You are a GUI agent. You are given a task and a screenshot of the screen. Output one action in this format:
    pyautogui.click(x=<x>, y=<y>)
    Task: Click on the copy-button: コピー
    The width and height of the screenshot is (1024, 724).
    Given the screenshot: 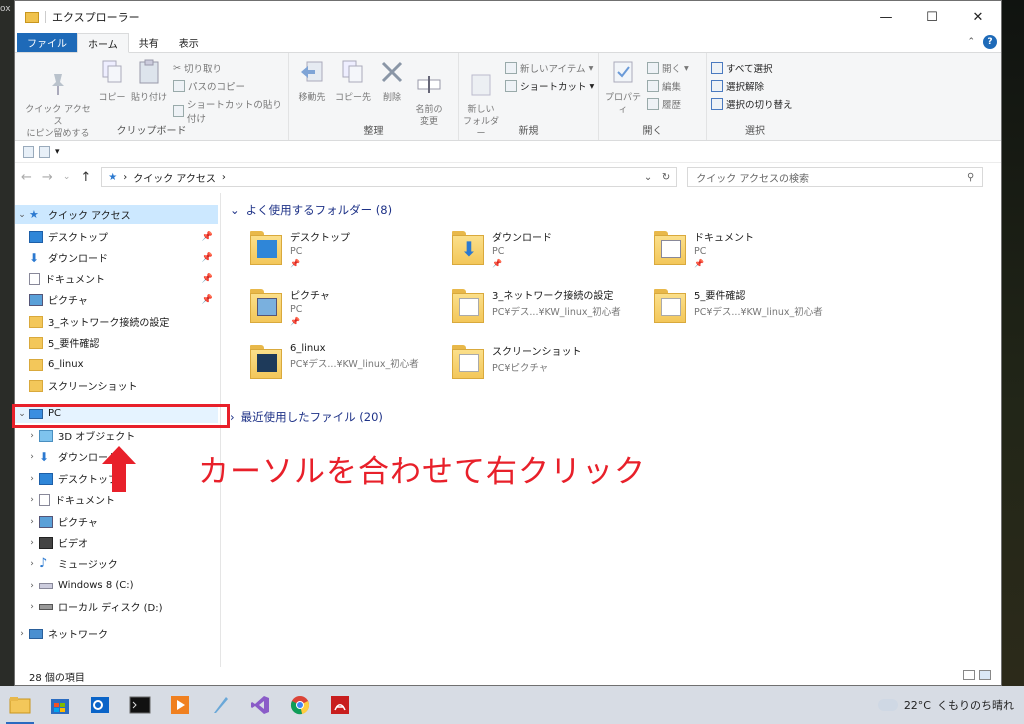 What is the action you would take?
    pyautogui.click(x=112, y=81)
    